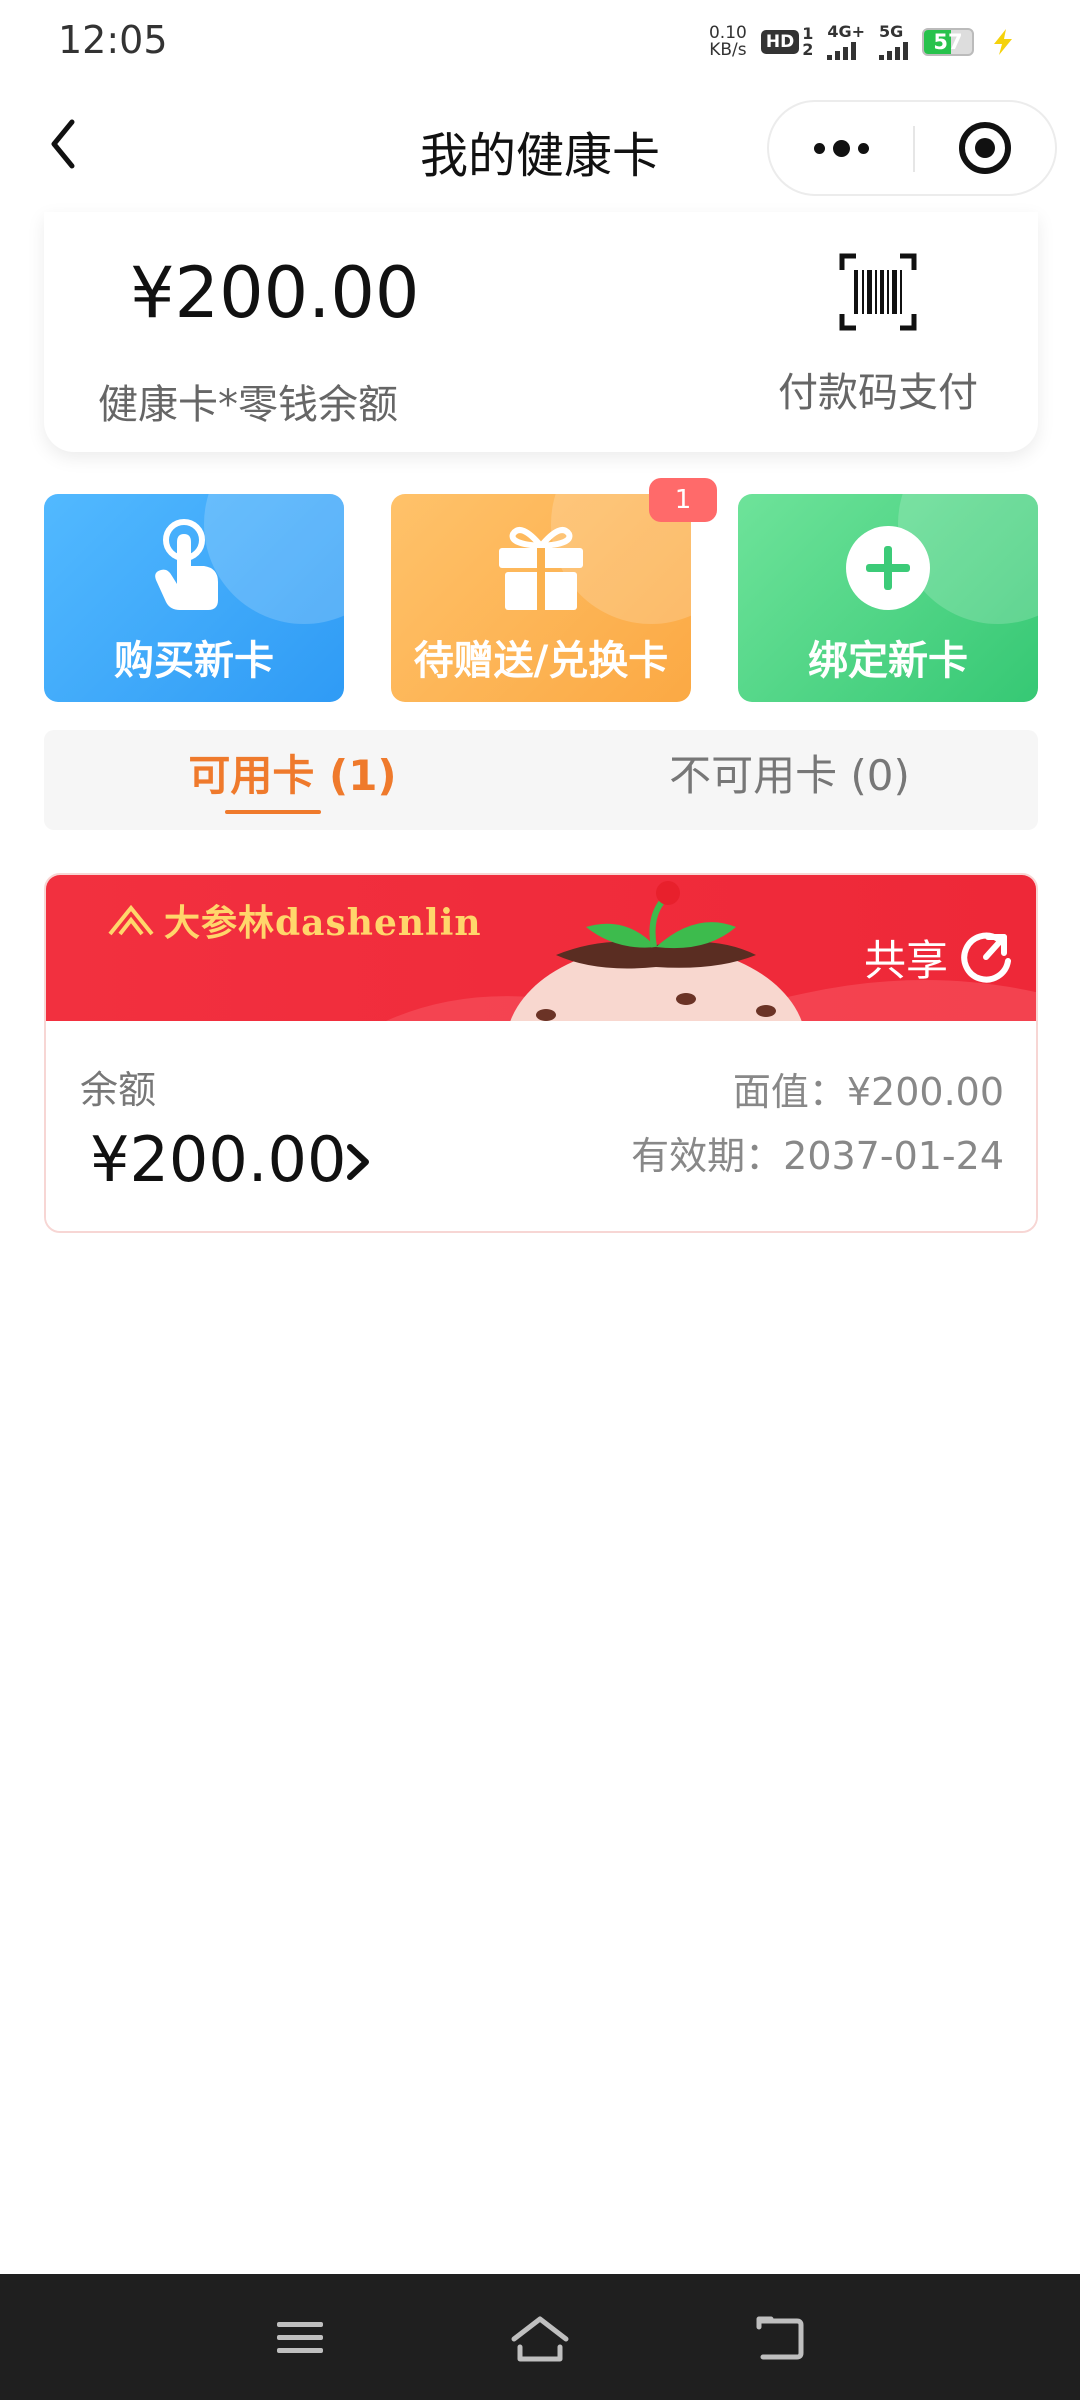  What do you see at coordinates (683, 500) in the screenshot?
I see `pending-count-badge: 1` at bounding box center [683, 500].